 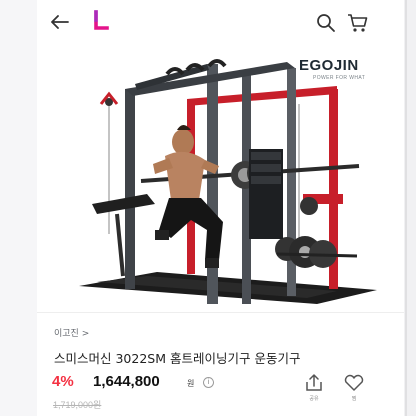 I want to click on original-price: 1,719,000원, so click(x=77, y=405).